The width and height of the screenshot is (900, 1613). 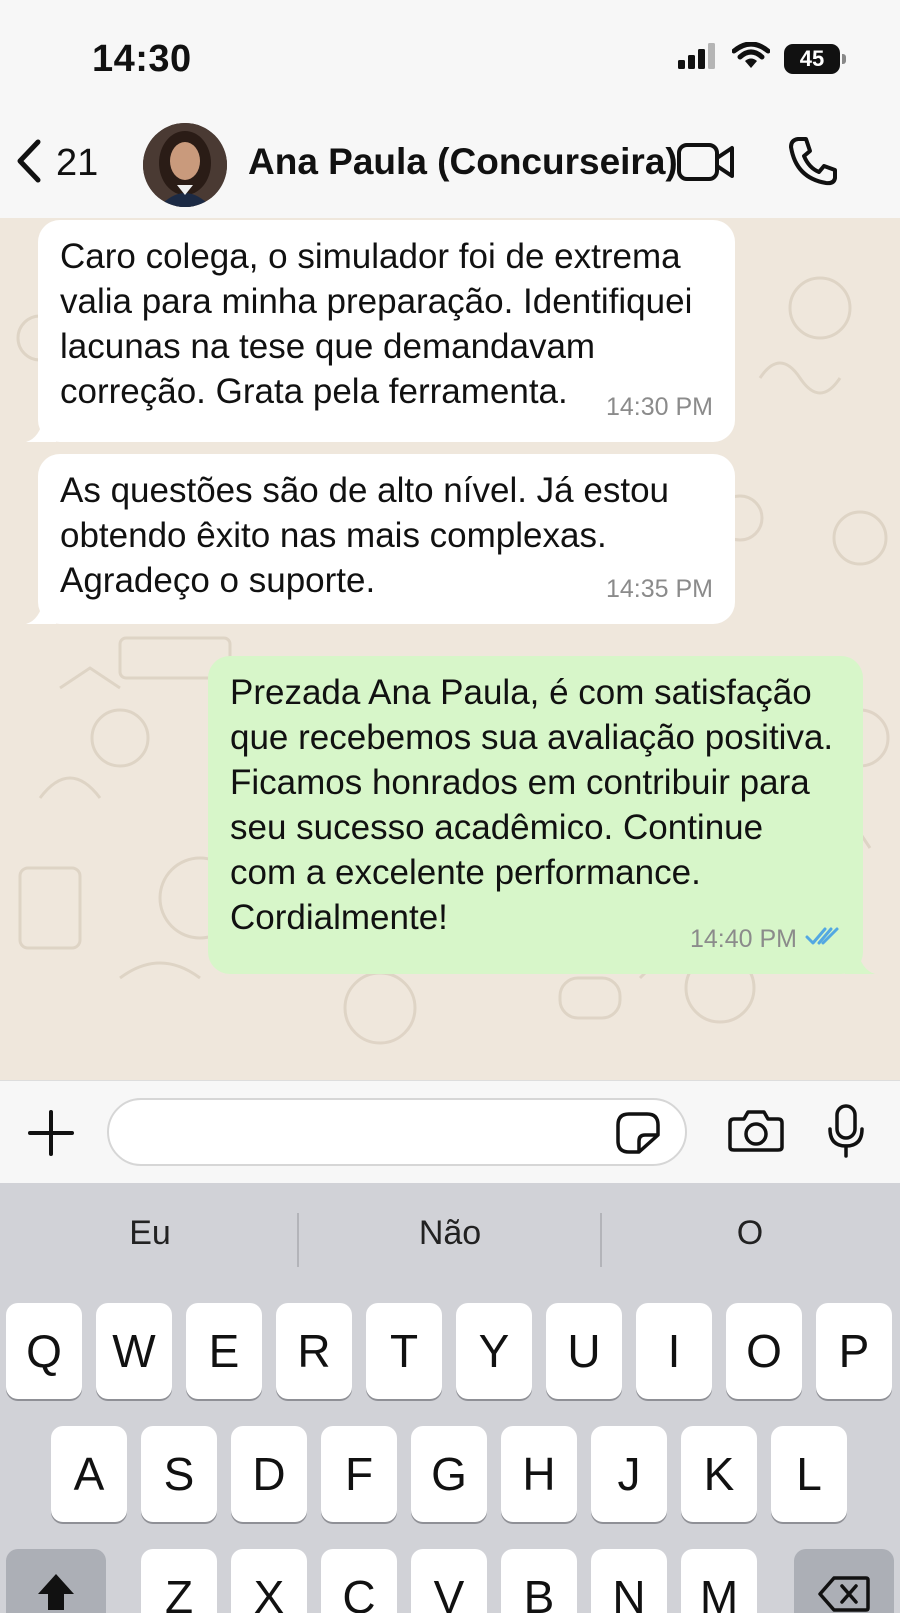 I want to click on attach-button, so click(x=51, y=1135).